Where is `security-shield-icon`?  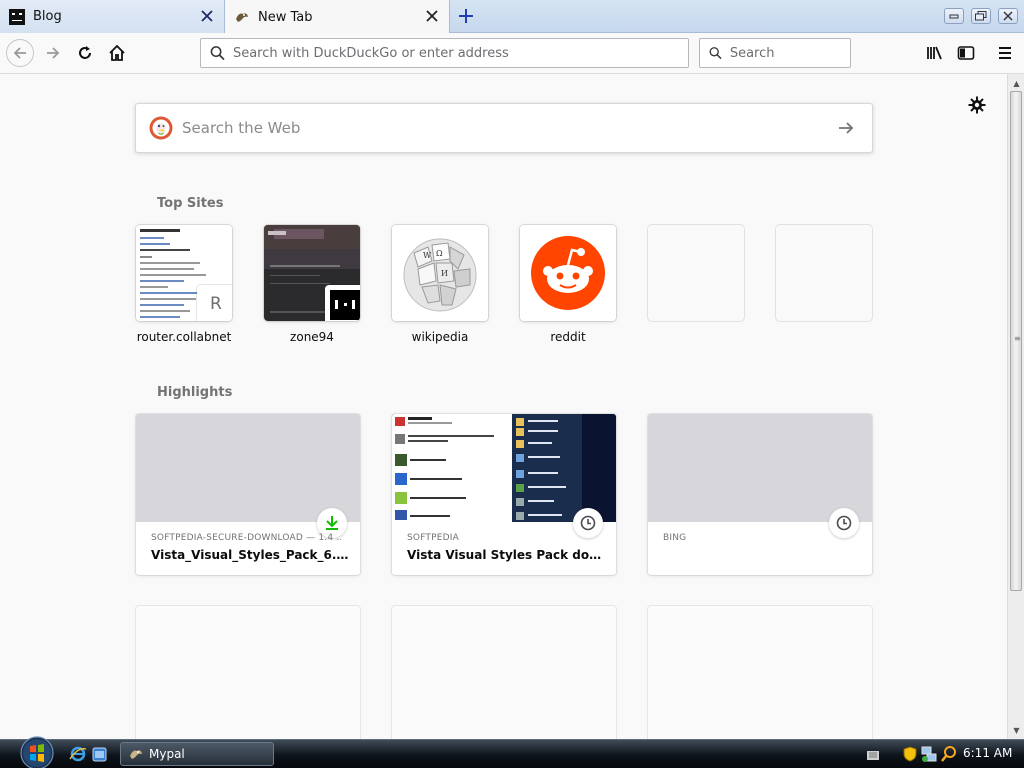
security-shield-icon is located at coordinates (910, 754).